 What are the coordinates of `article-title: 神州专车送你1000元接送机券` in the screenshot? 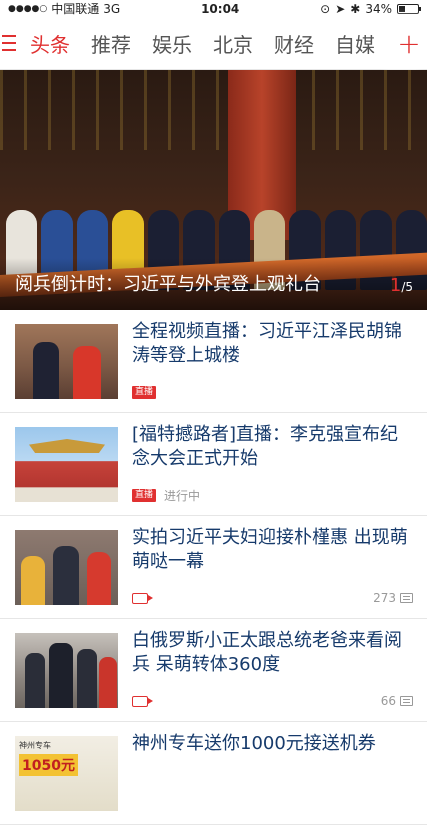 It's located at (254, 743).